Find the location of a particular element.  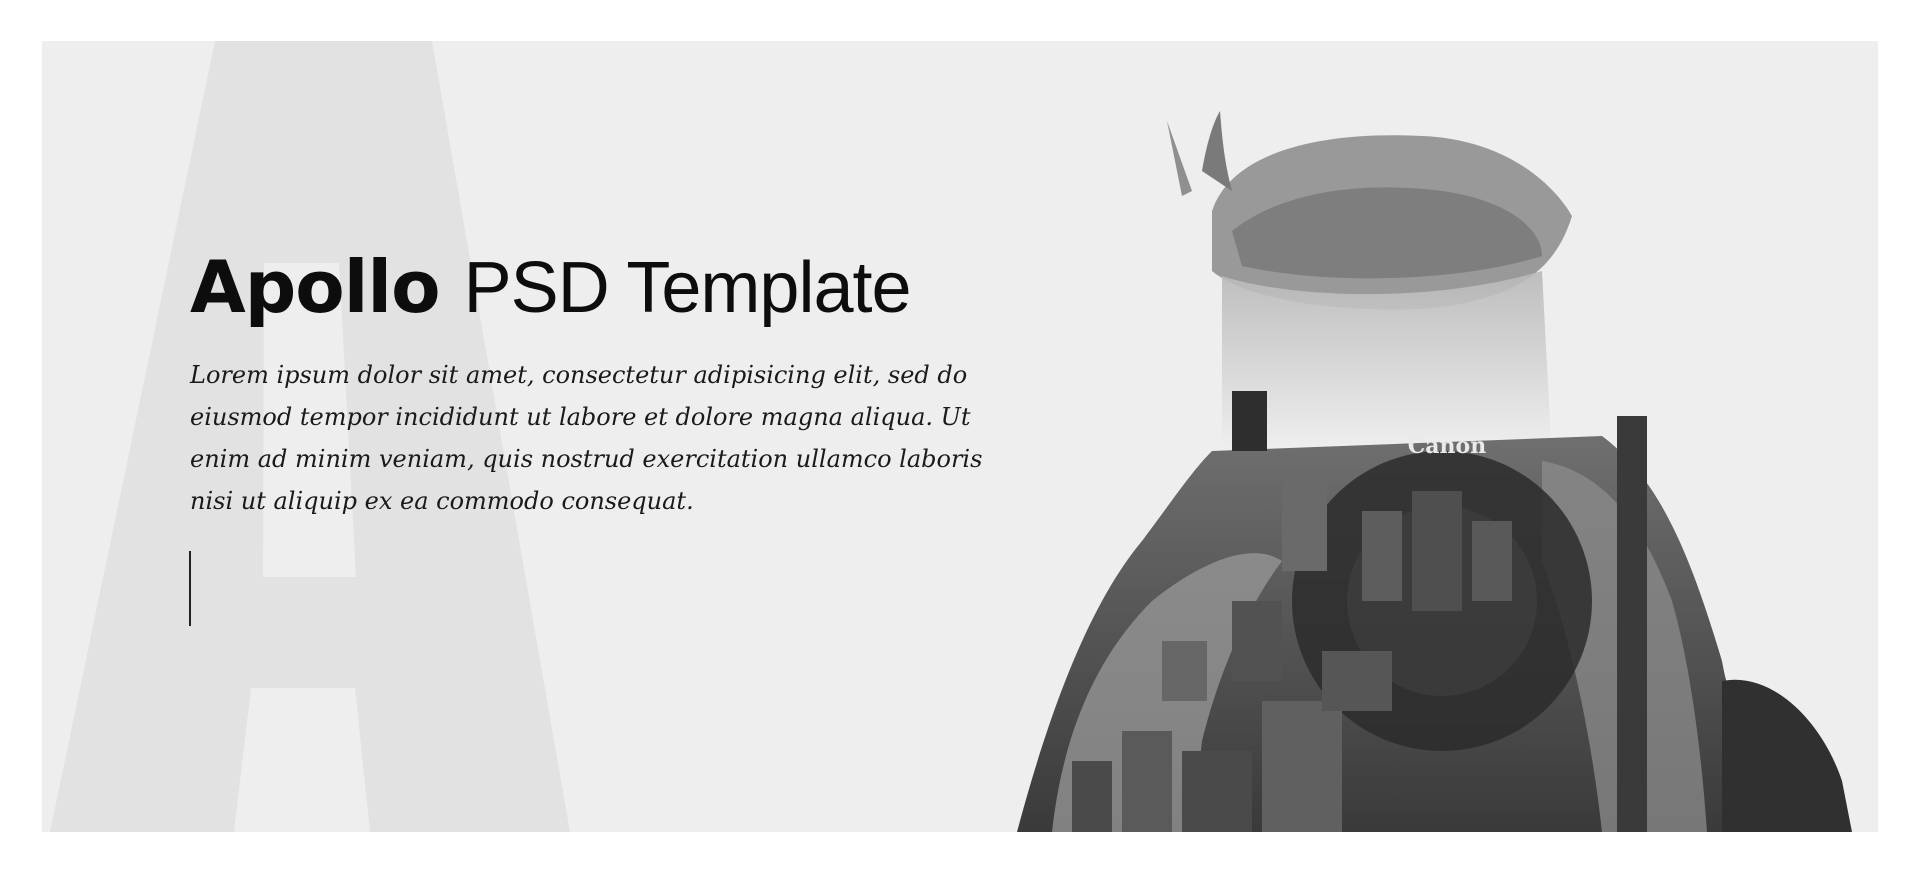

camera-brand-label: Canon is located at coordinates (1447, 446).